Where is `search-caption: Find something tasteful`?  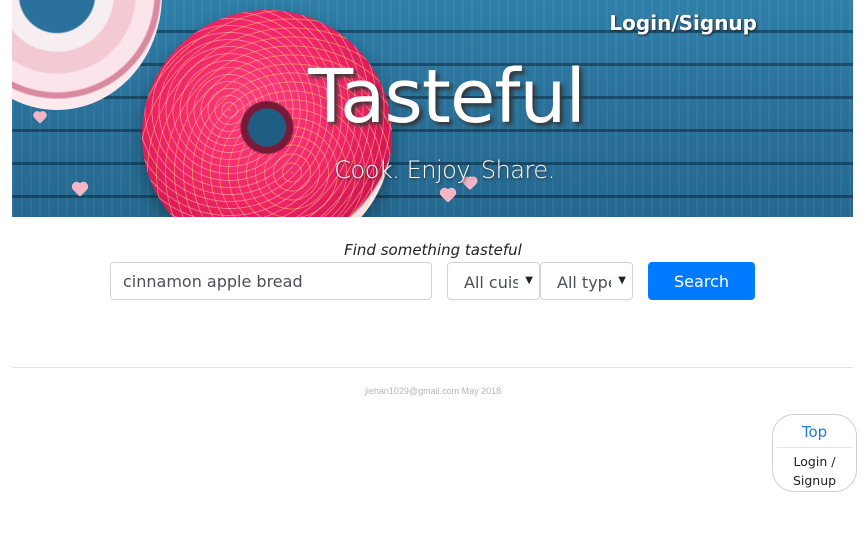
search-caption: Find something tasteful is located at coordinates (433, 250).